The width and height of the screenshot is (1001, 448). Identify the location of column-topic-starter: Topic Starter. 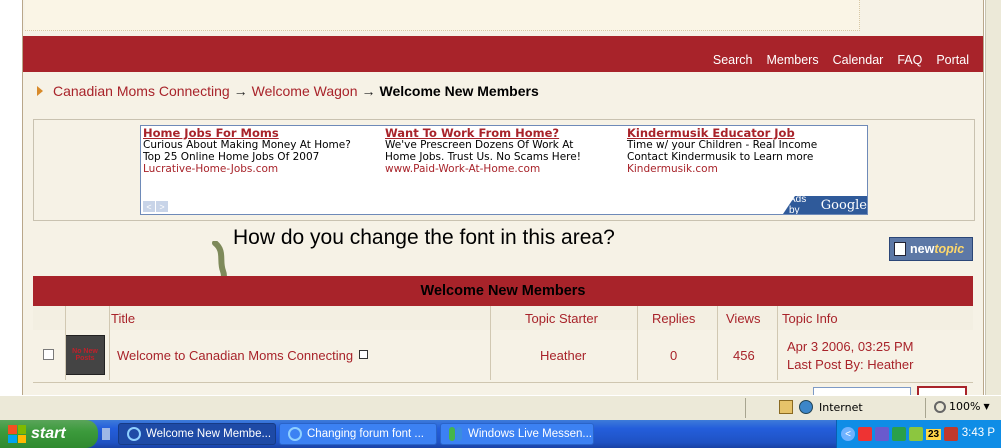
(561, 318).